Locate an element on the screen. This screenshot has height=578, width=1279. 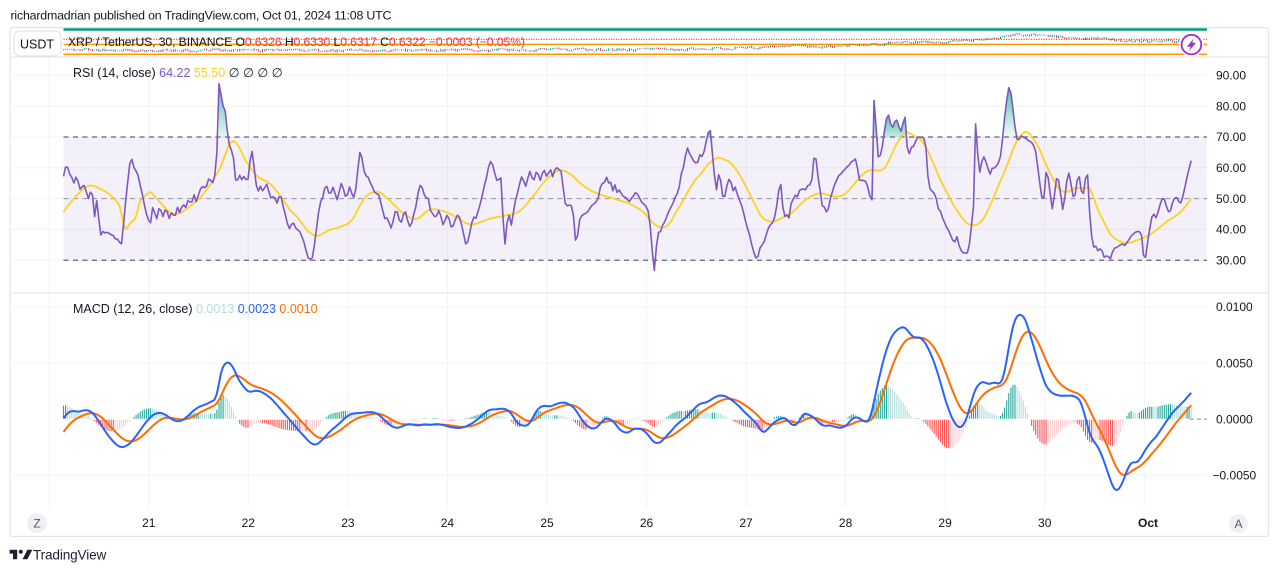
svg-text: 0.0050 is located at coordinates (1234, 363).